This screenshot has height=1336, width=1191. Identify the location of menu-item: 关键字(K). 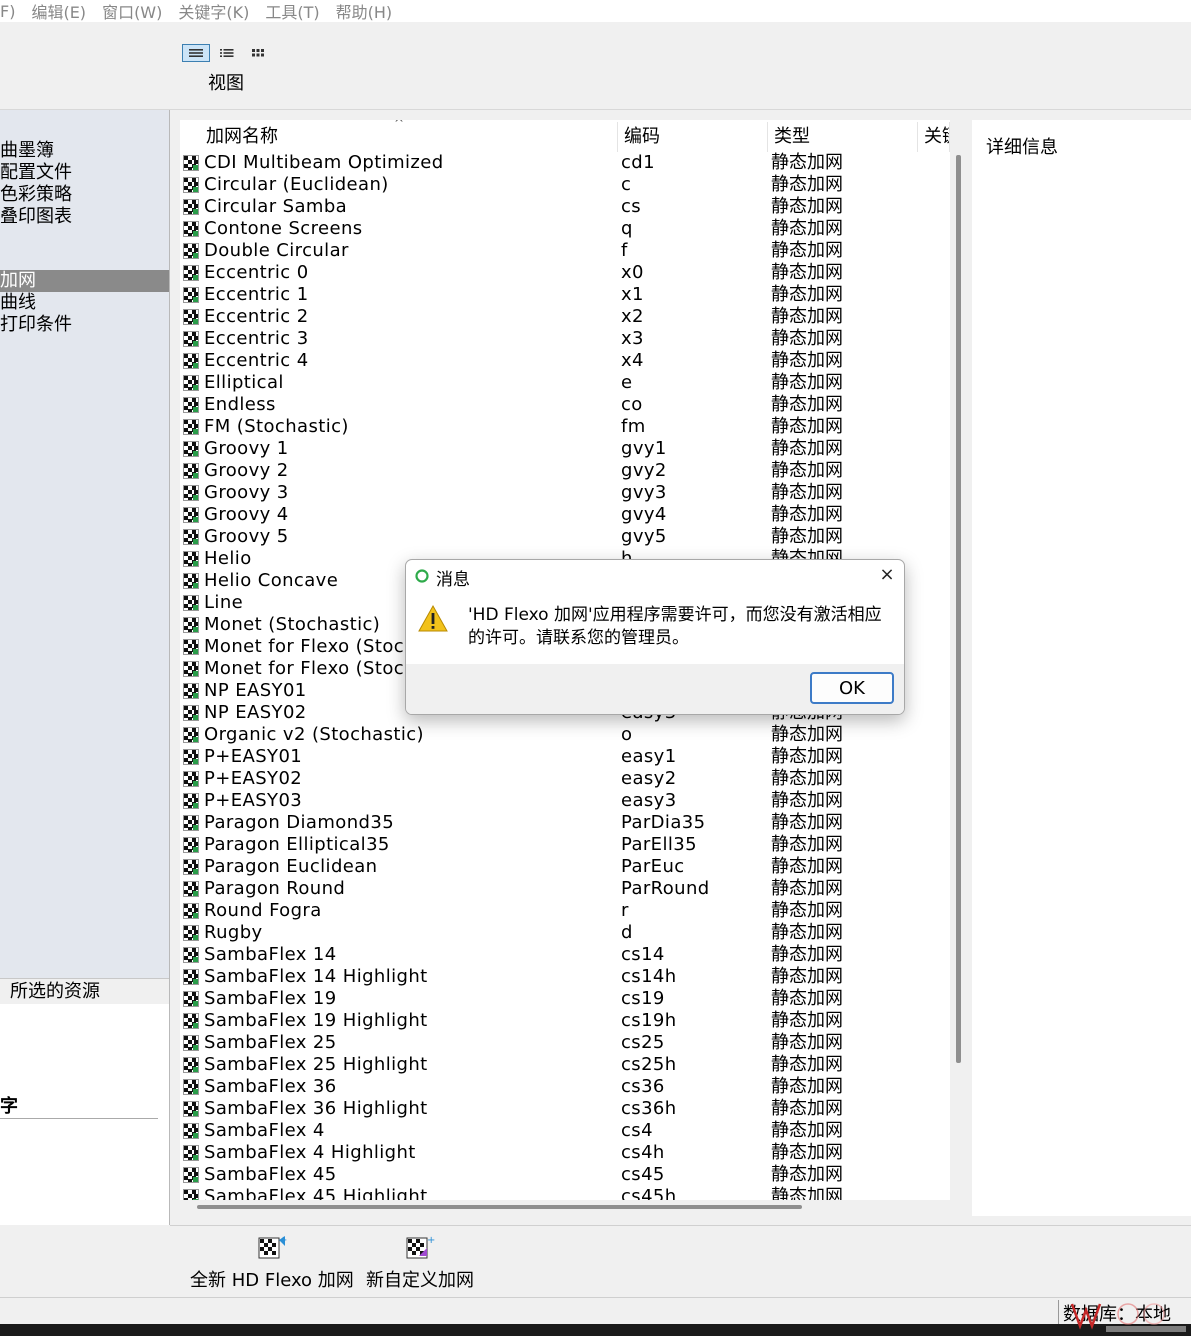
(213, 11).